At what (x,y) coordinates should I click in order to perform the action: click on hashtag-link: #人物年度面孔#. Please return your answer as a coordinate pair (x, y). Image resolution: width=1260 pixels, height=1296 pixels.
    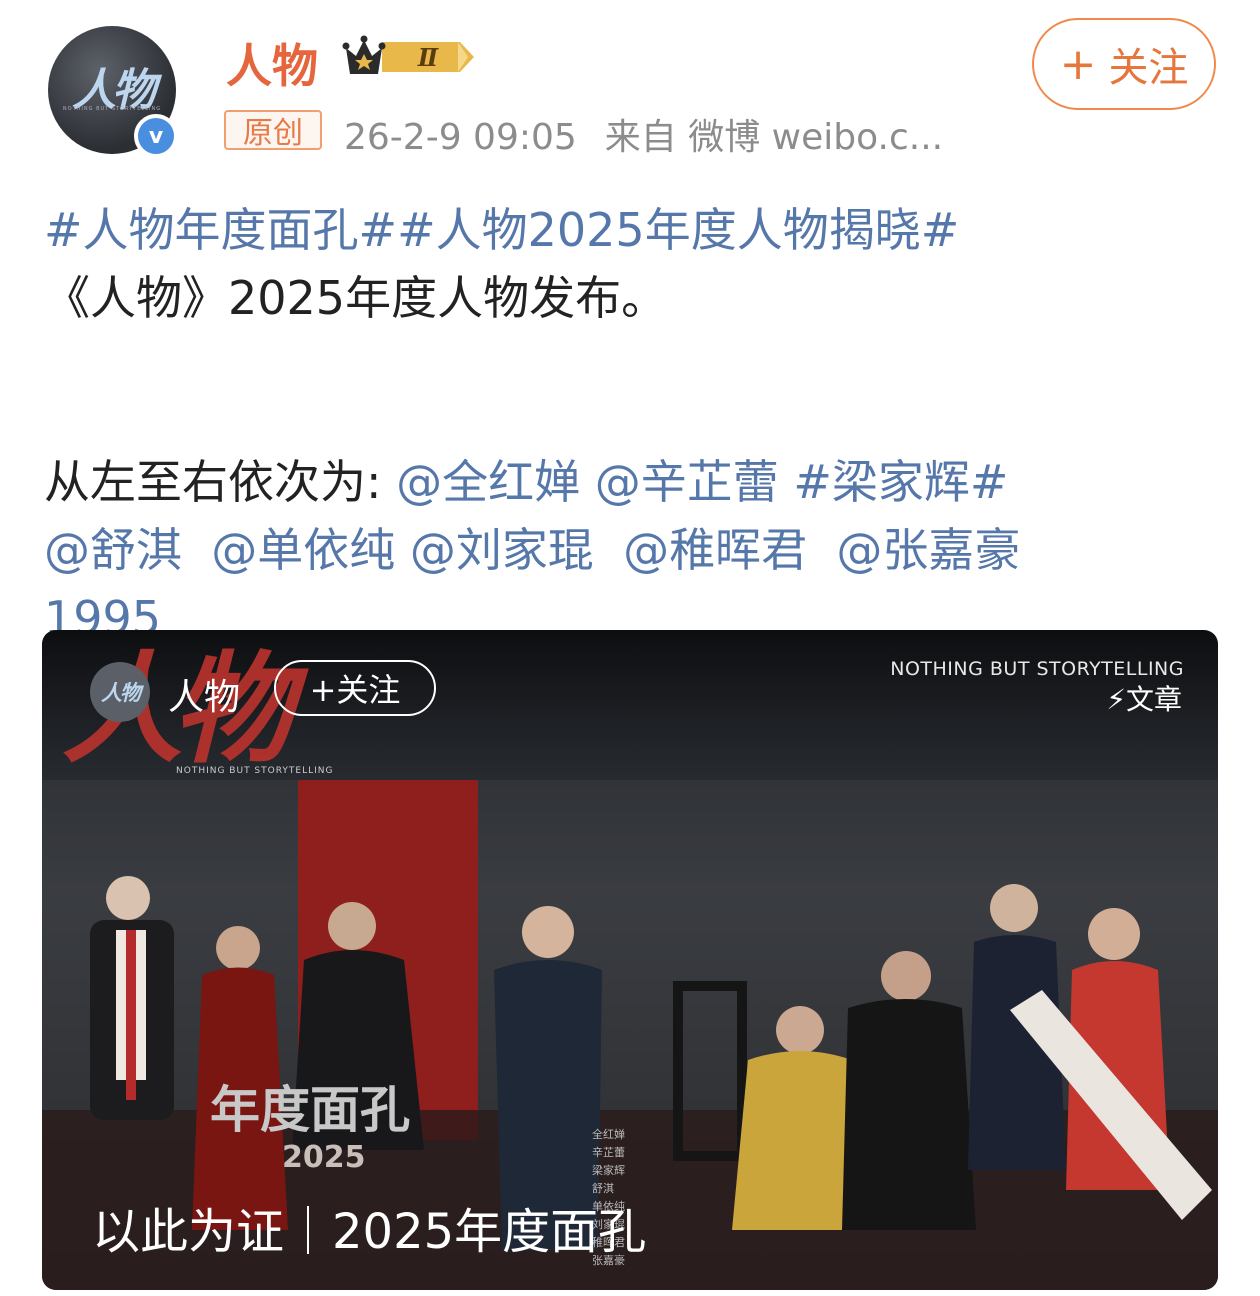
    Looking at the image, I should click on (220, 230).